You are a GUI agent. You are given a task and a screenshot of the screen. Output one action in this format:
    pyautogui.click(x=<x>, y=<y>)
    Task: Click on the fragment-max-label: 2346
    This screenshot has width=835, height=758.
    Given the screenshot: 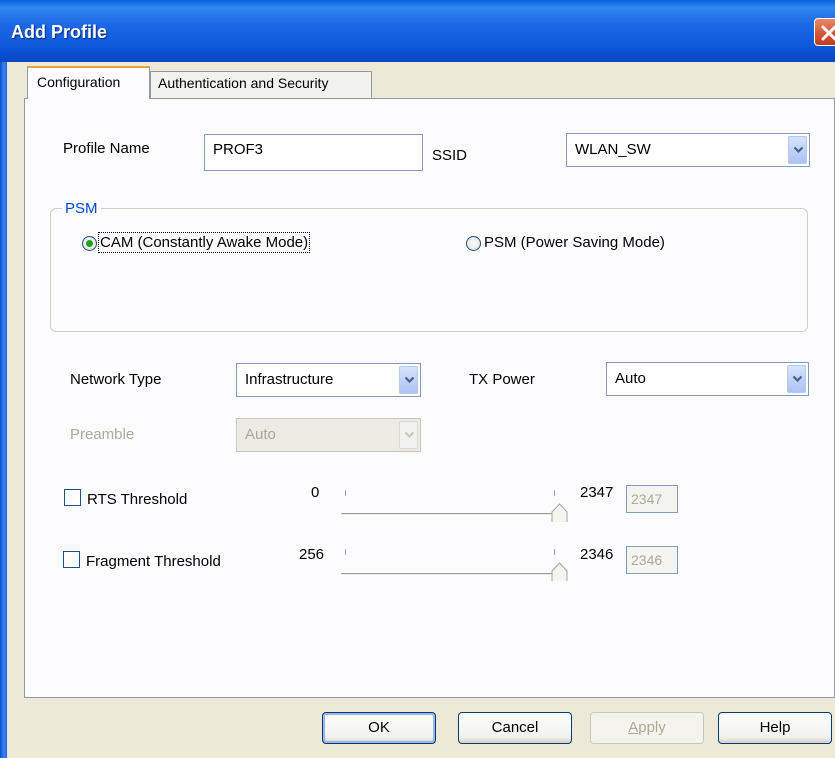 What is the action you would take?
    pyautogui.click(x=597, y=554)
    